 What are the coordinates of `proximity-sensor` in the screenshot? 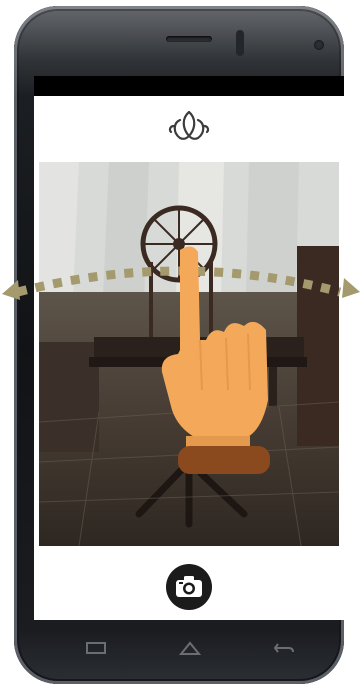 It's located at (240, 43).